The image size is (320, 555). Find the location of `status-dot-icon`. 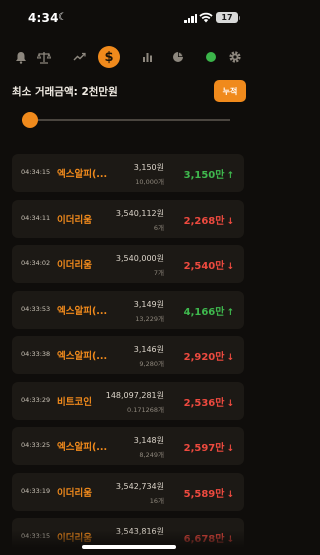

status-dot-icon is located at coordinates (211, 57).